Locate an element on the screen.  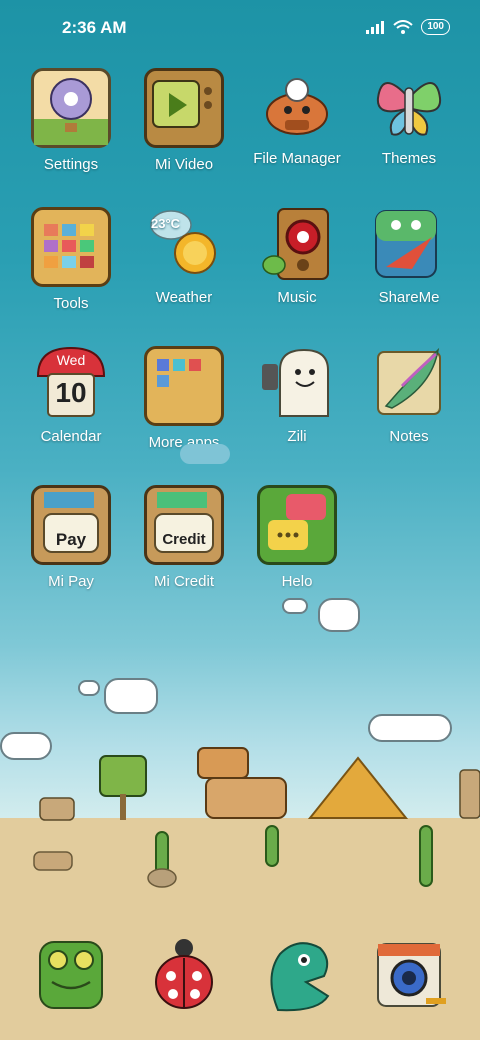
calendar-day: Wed is located at coordinates (71, 360).